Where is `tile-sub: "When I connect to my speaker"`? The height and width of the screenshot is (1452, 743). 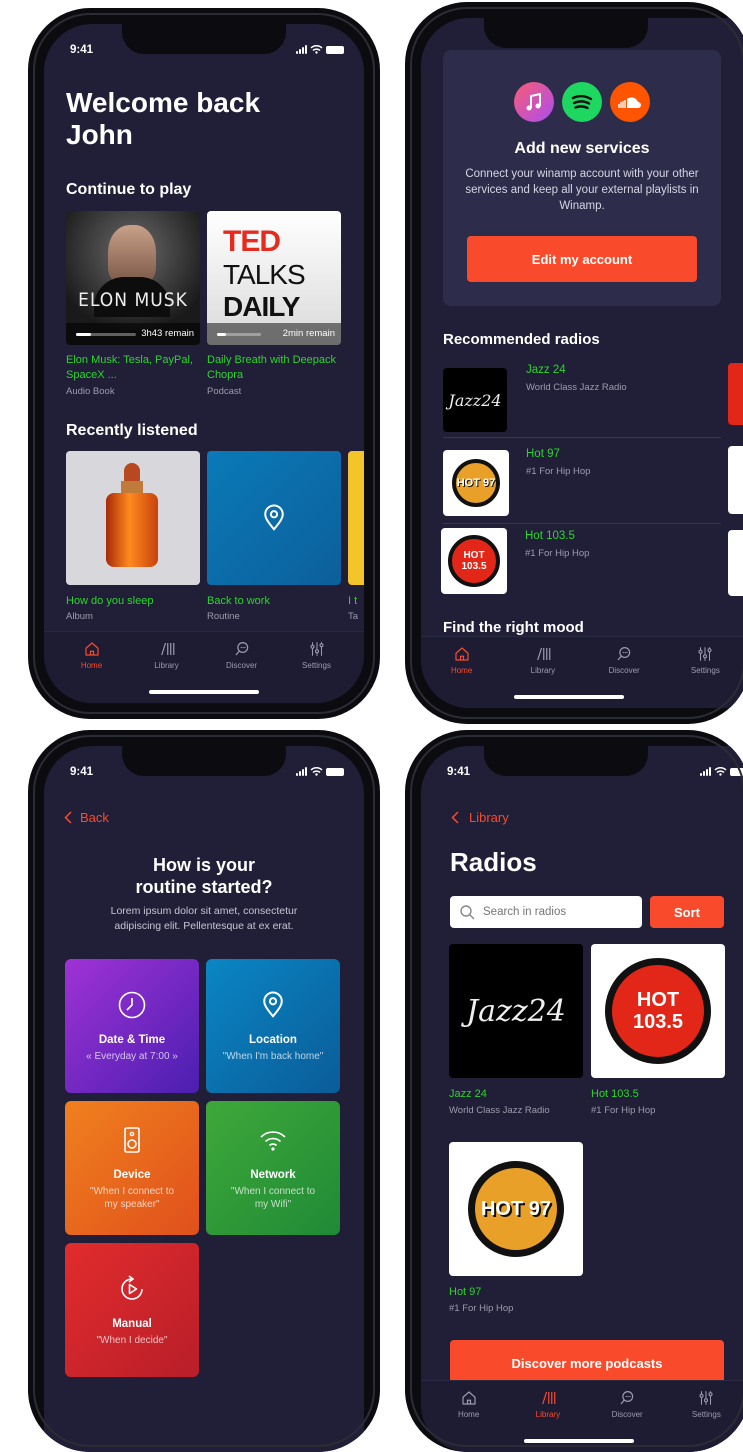
tile-sub: "When I connect to my speaker" is located at coordinates (132, 1198).